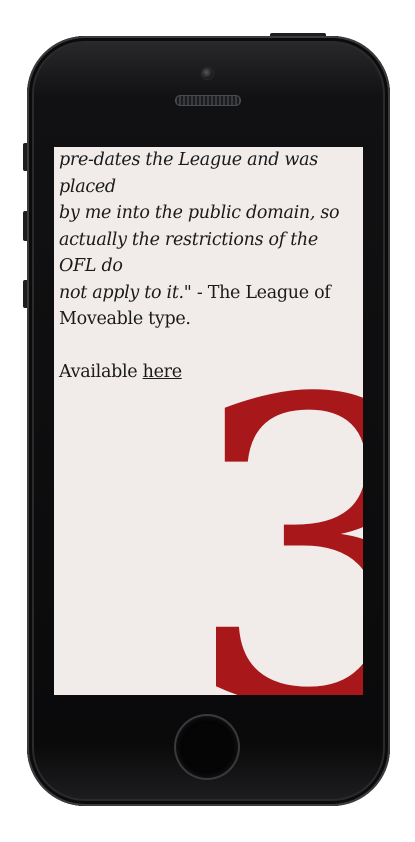  I want to click on front-camera-icon, so click(207, 73).